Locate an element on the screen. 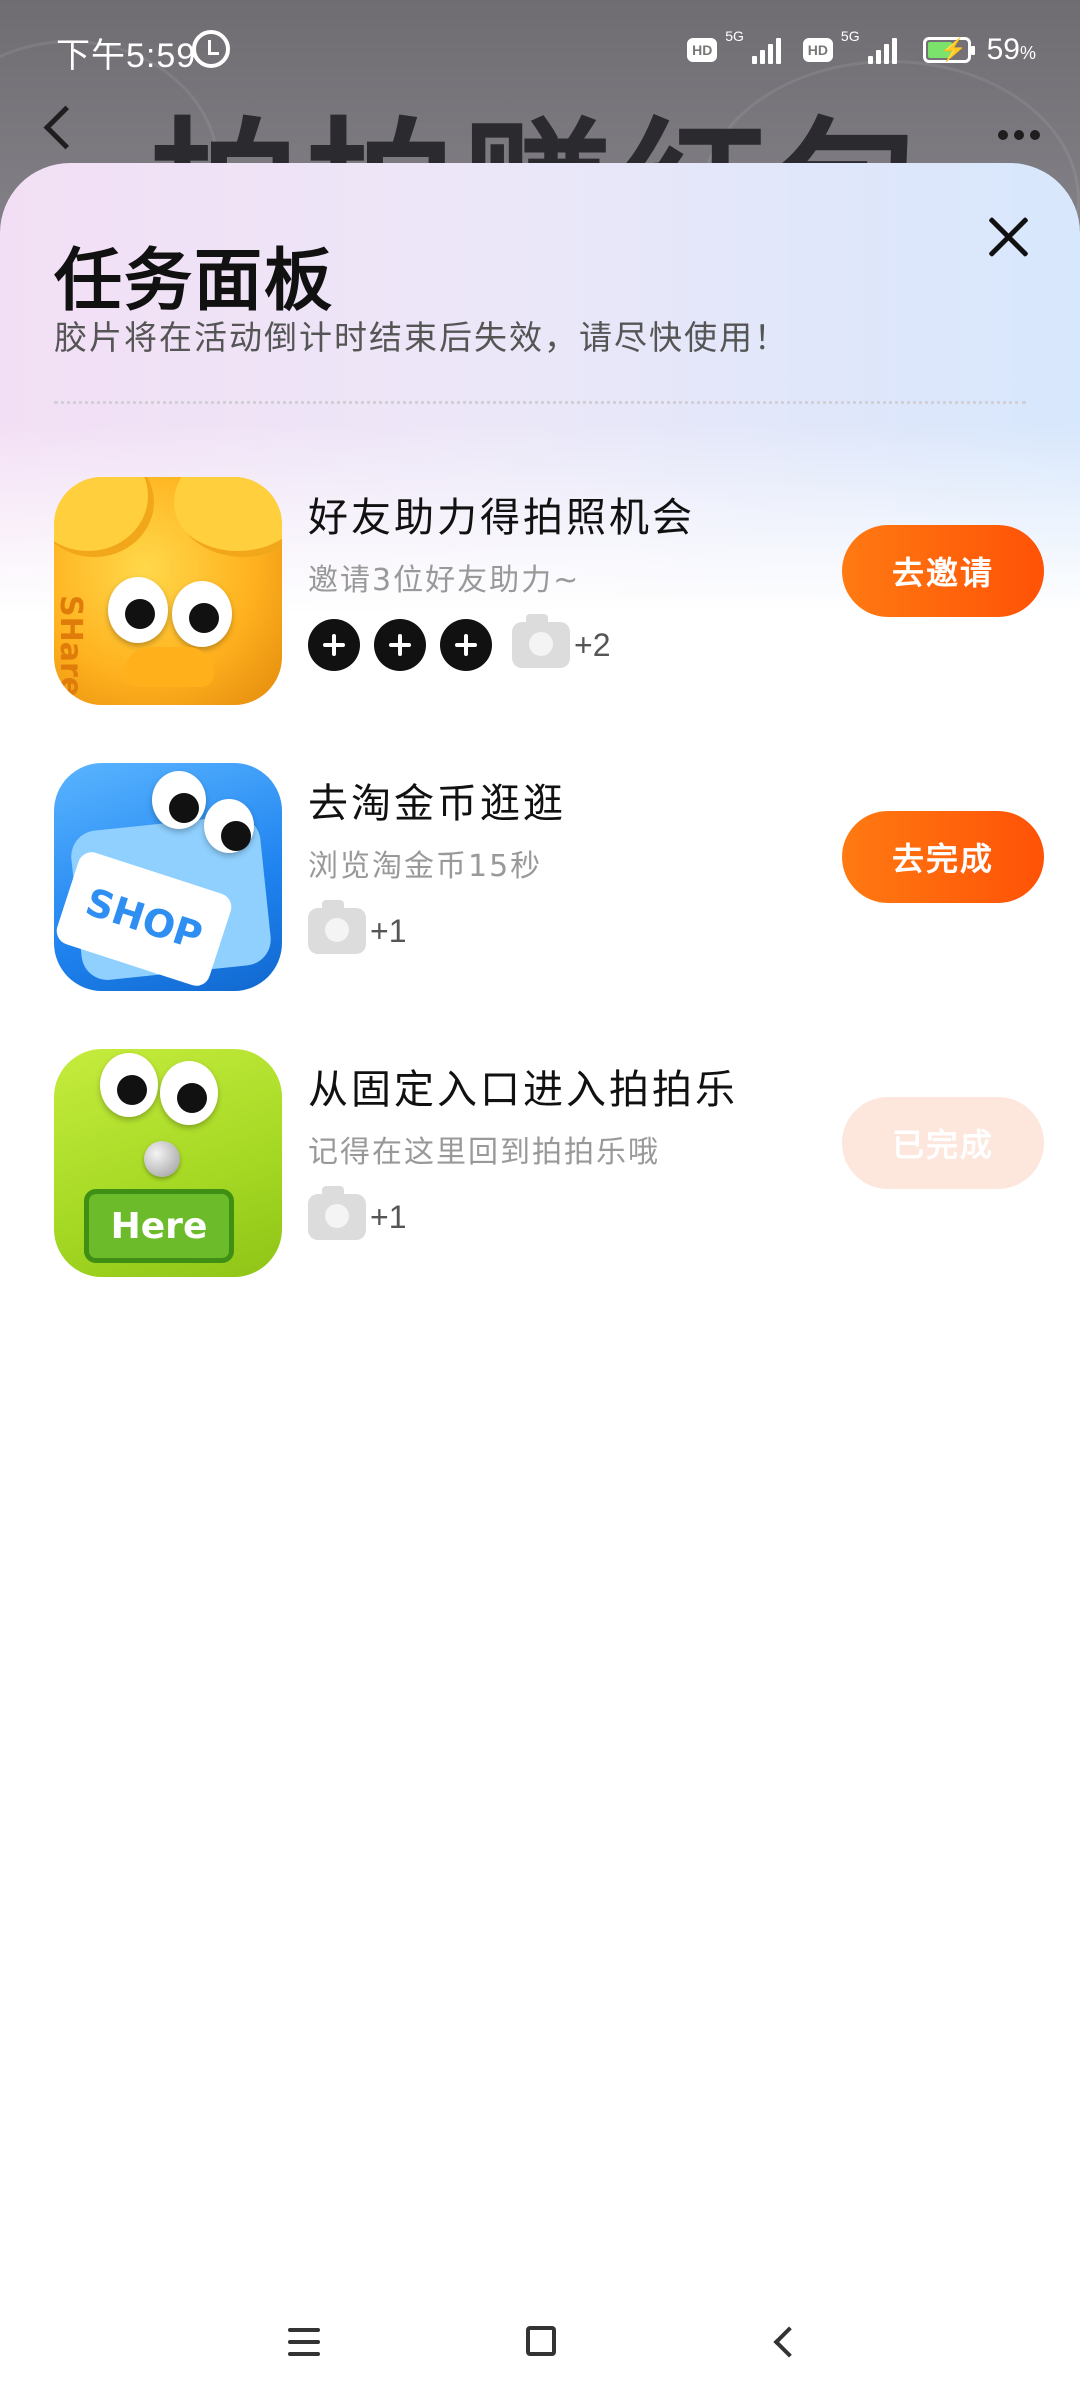 The width and height of the screenshot is (1080, 2400). battery-percentage: 59% is located at coordinates (1011, 49).